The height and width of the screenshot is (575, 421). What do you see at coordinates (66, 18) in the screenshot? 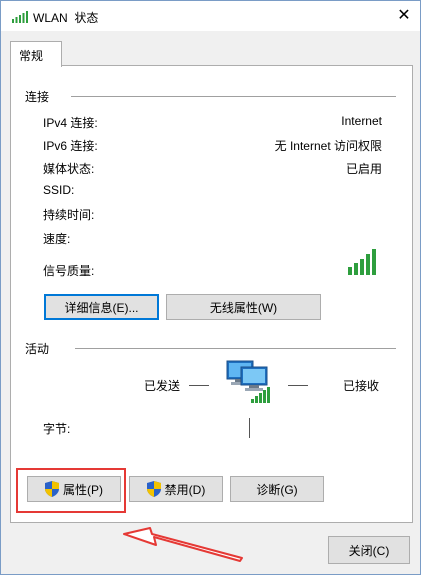
I see `window-title: WLAN 状态` at bounding box center [66, 18].